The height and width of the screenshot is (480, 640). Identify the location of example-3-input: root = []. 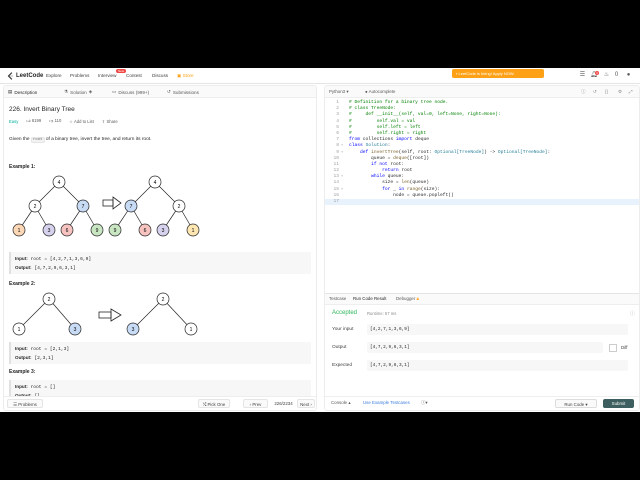
(43, 387).